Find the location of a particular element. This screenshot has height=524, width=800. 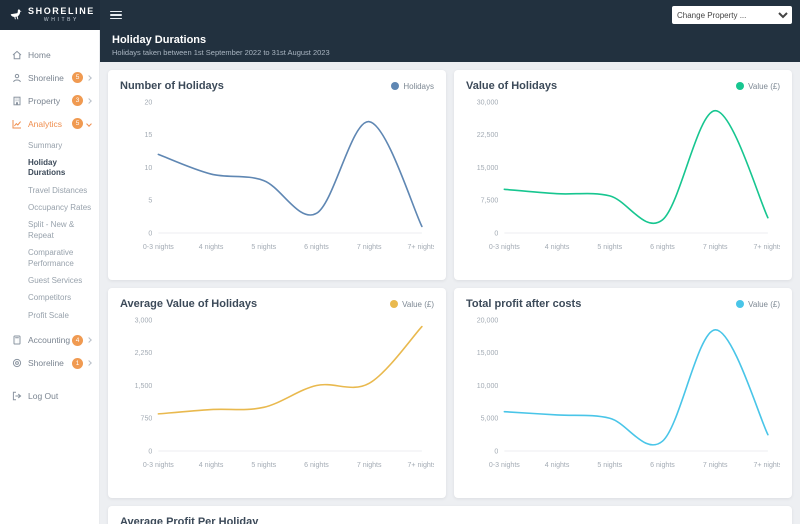

sidebar-item-label: Analytics is located at coordinates (45, 123).